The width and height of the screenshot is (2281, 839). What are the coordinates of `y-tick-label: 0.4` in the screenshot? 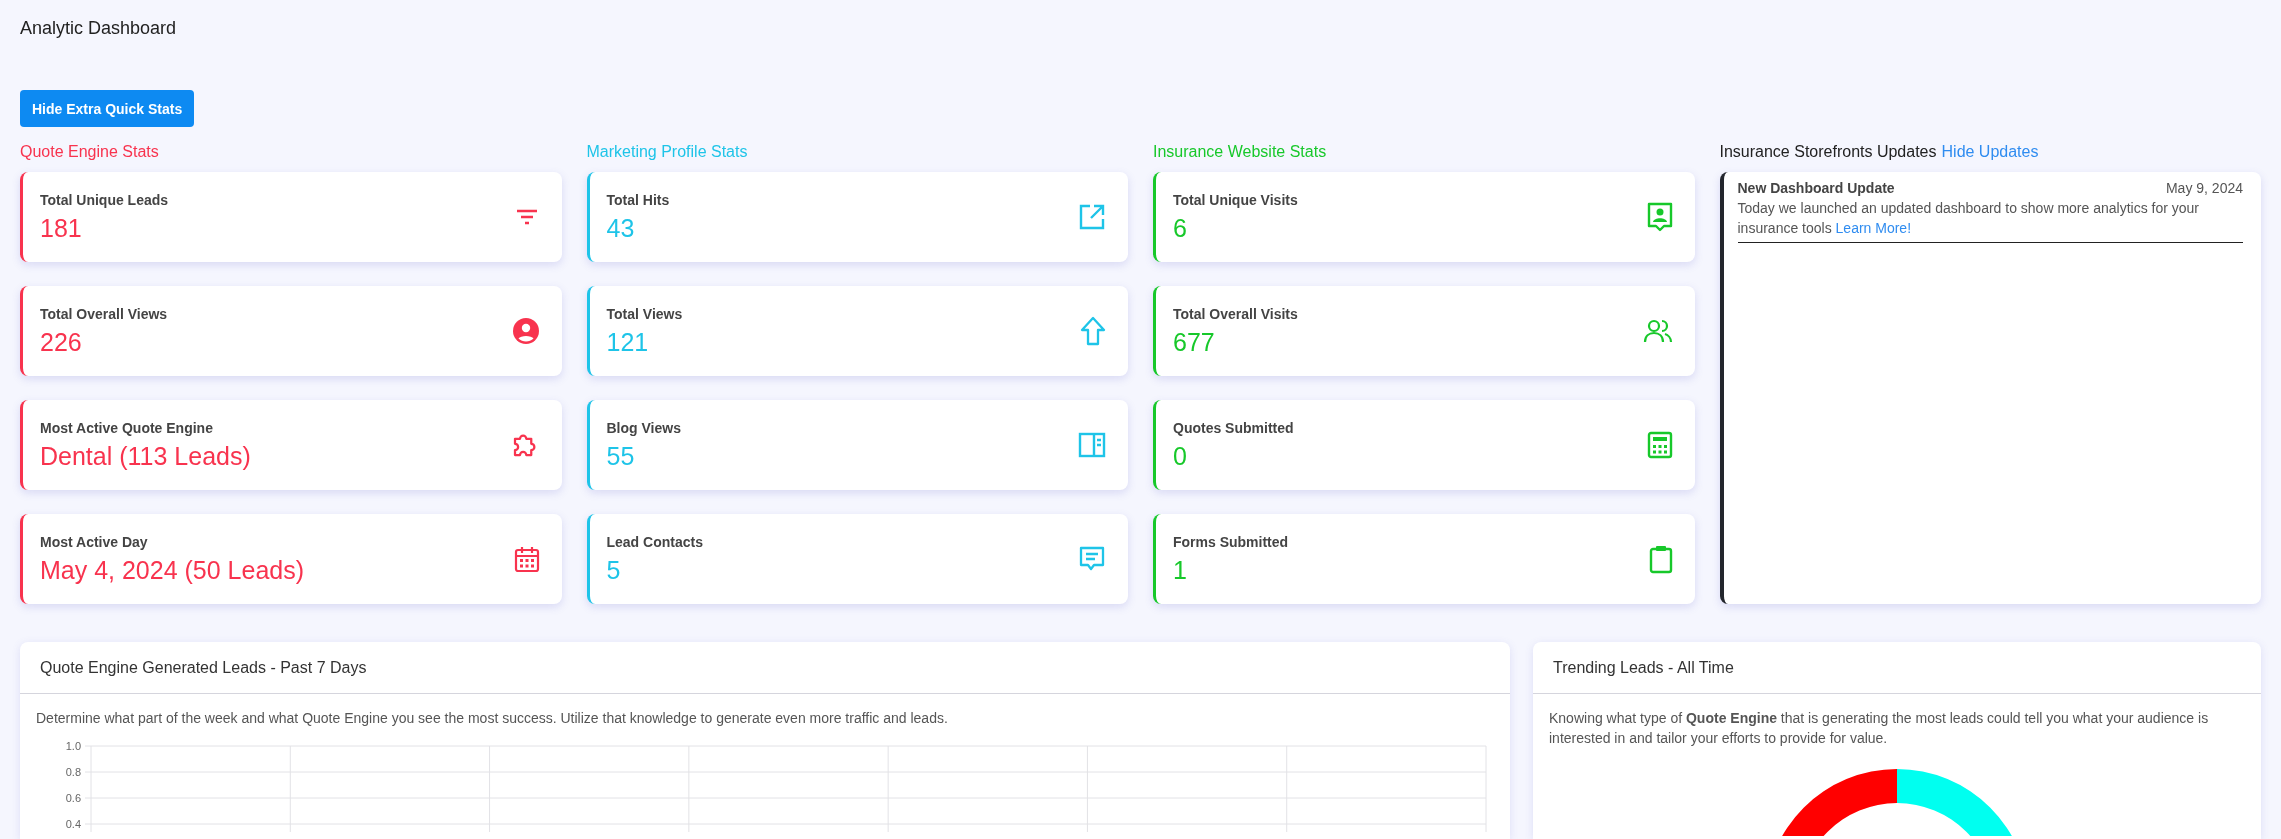 It's located at (73, 824).